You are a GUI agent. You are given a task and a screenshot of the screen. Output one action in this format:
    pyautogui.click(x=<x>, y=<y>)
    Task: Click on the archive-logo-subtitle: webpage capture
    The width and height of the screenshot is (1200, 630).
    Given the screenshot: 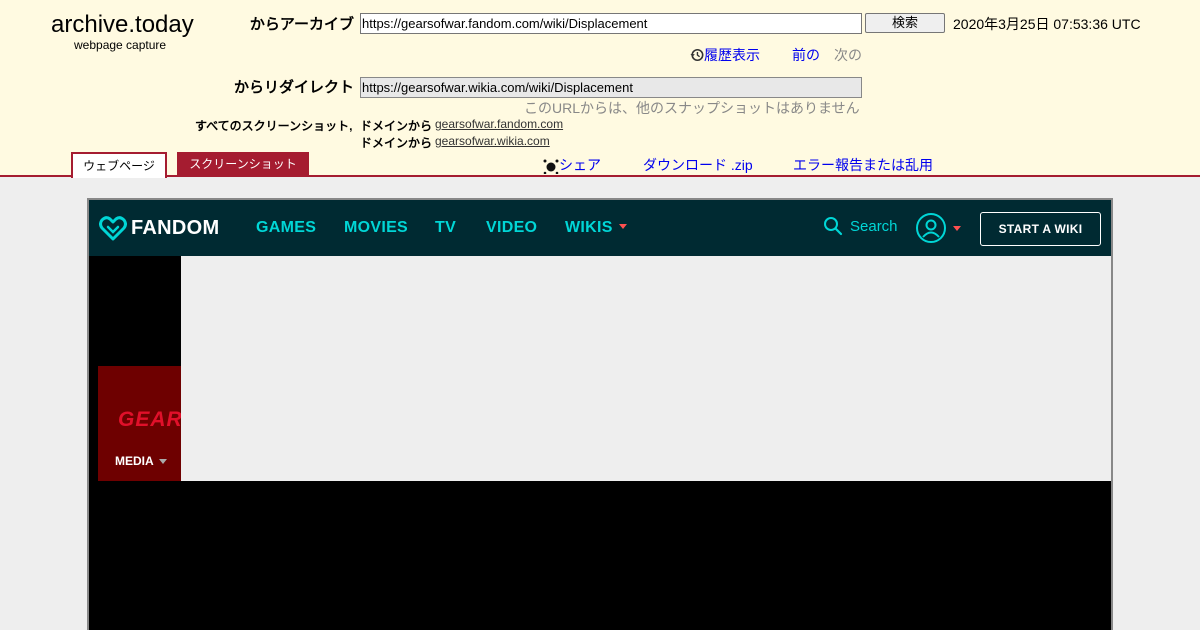 What is the action you would take?
    pyautogui.click(x=120, y=45)
    